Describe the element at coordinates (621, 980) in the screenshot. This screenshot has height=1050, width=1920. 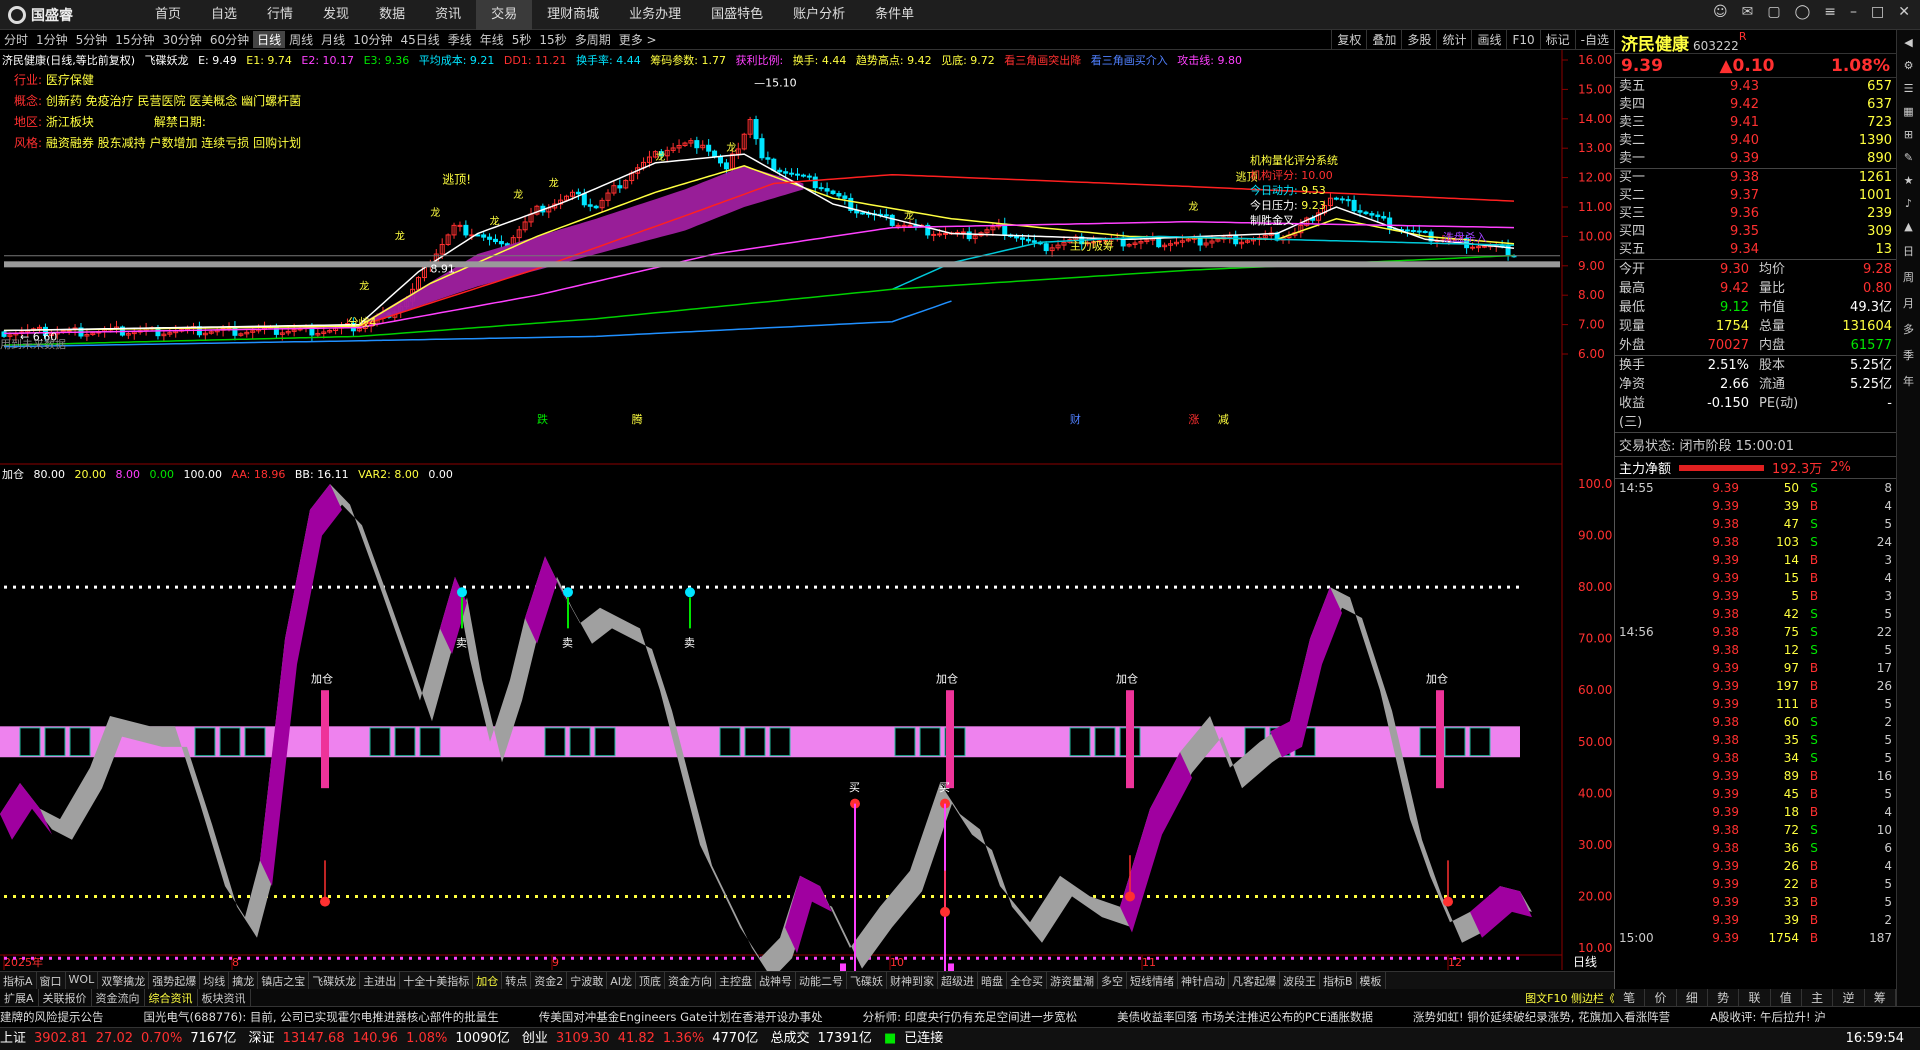
I see `indicator-tab-15: AI龙` at that location.